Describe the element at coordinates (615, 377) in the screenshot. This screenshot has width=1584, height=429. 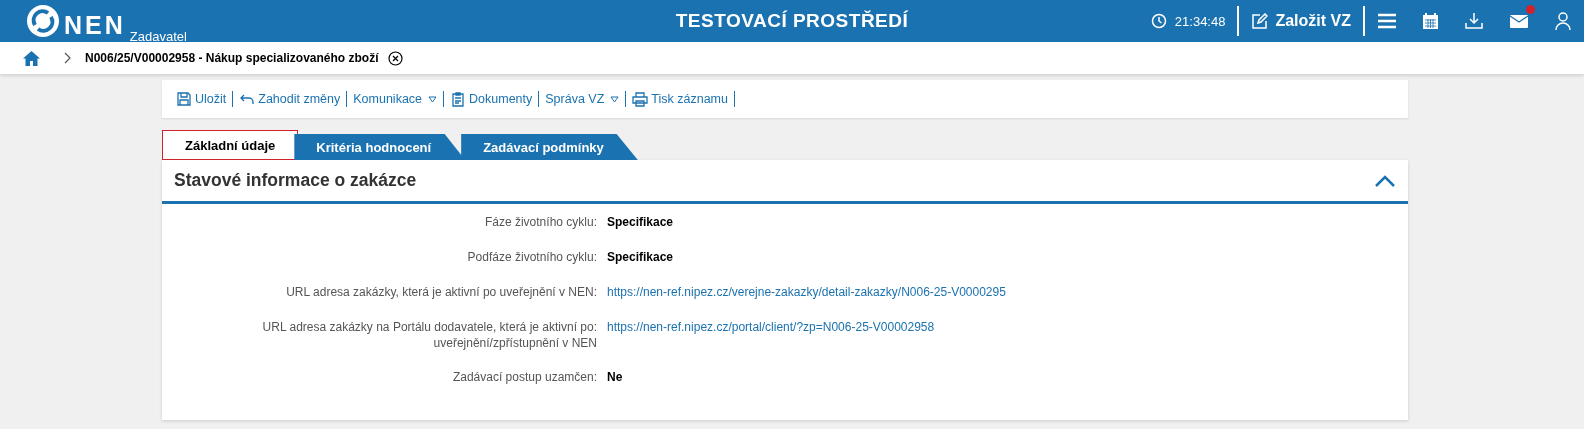
I see `field-value: Ne` at that location.